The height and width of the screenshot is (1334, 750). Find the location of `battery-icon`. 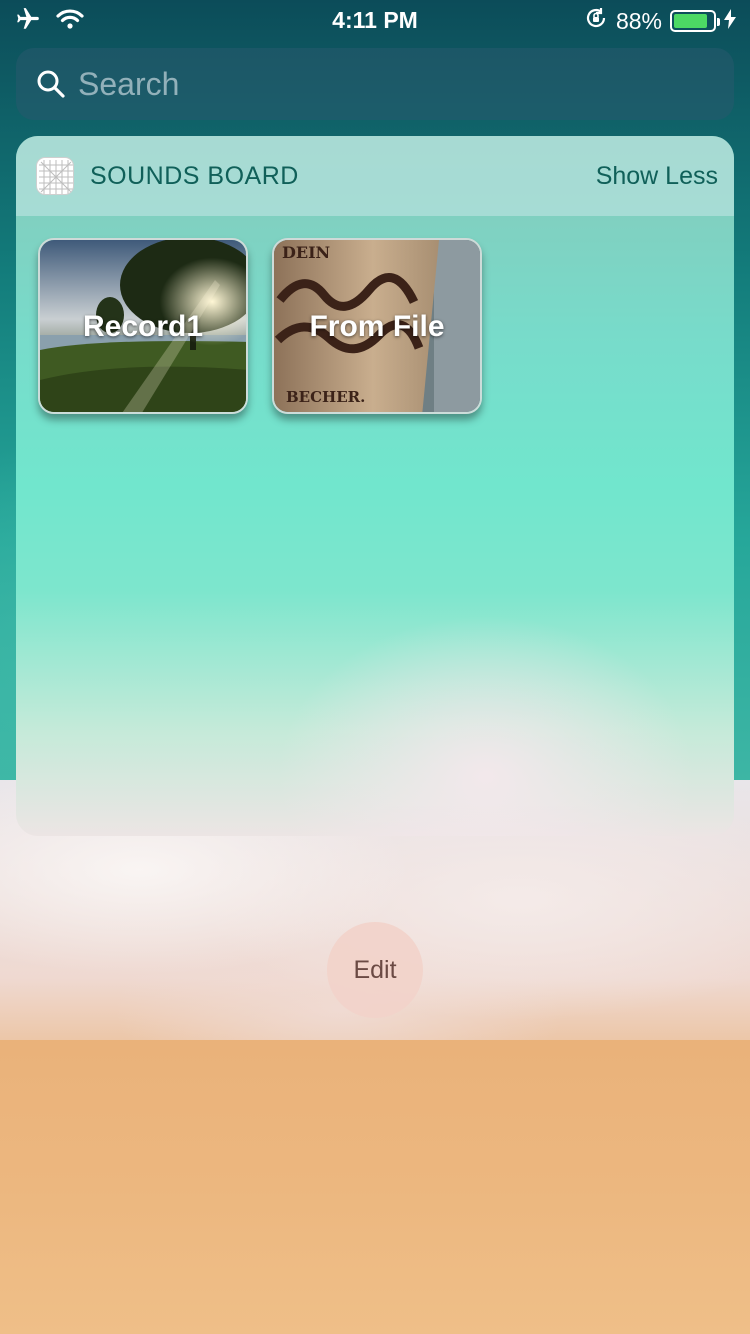

battery-icon is located at coordinates (695, 21).